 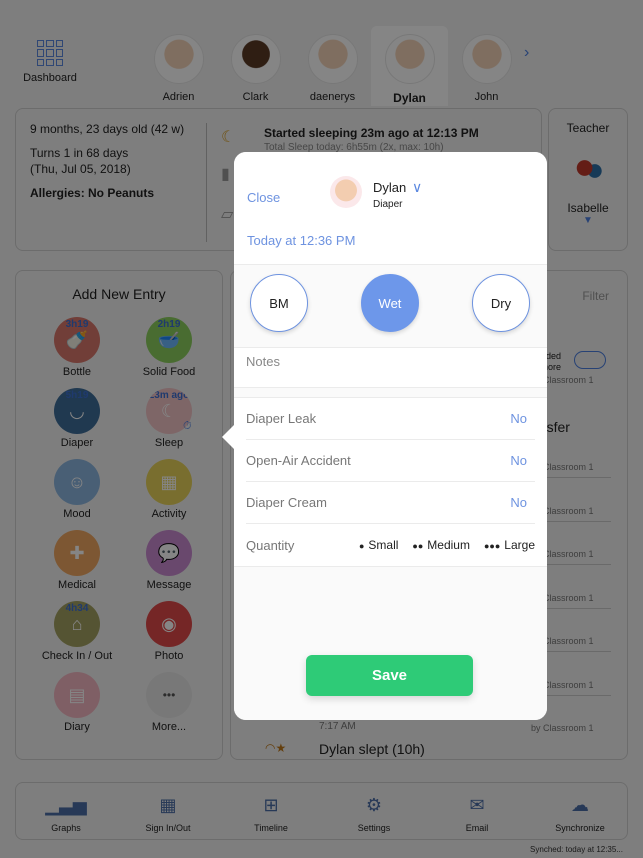 What do you see at coordinates (390, 393) in the screenshot?
I see `section-gap` at bounding box center [390, 393].